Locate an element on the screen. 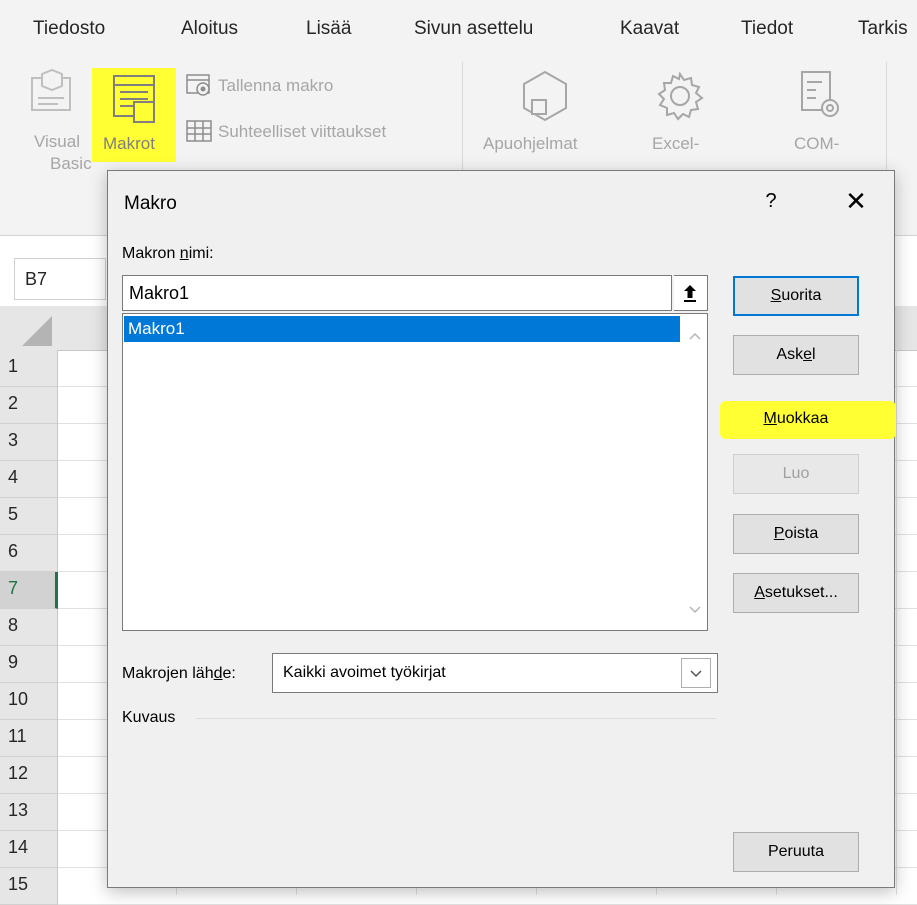 The height and width of the screenshot is (905, 917). edit-button: Muokkaa is located at coordinates (796, 419).